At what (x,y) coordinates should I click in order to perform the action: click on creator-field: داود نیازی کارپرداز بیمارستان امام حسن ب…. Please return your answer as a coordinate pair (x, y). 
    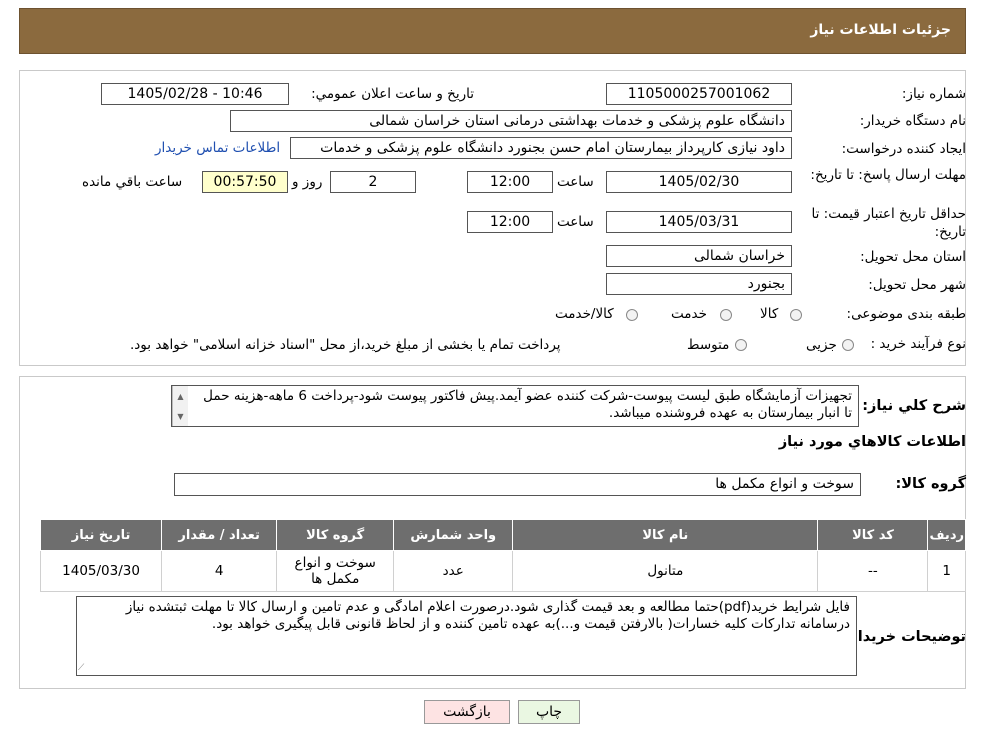
    Looking at the image, I should click on (541, 148).